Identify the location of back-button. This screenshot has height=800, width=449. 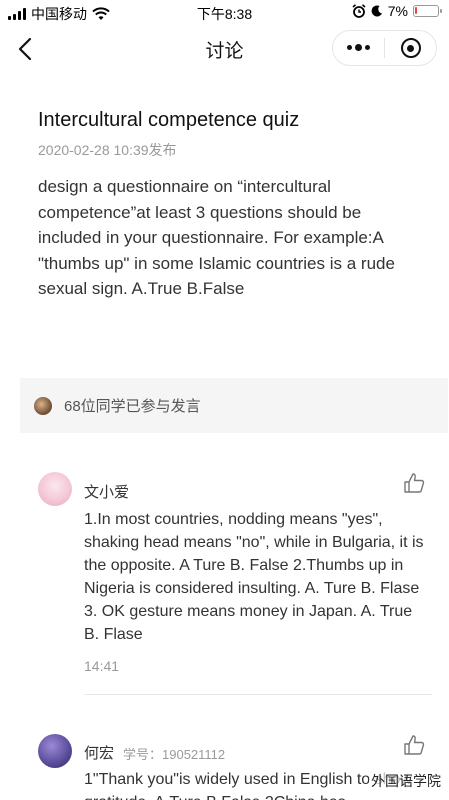
(26, 49).